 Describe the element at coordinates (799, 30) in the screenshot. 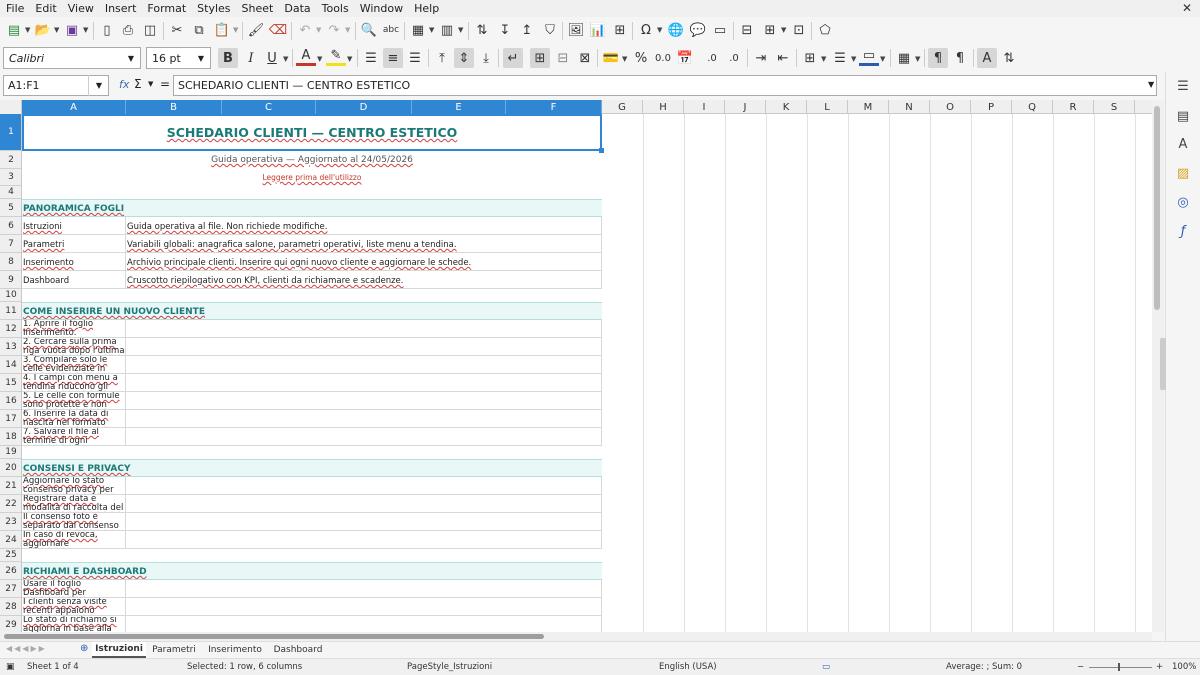

I see `split-window-icon: ⊡` at that location.